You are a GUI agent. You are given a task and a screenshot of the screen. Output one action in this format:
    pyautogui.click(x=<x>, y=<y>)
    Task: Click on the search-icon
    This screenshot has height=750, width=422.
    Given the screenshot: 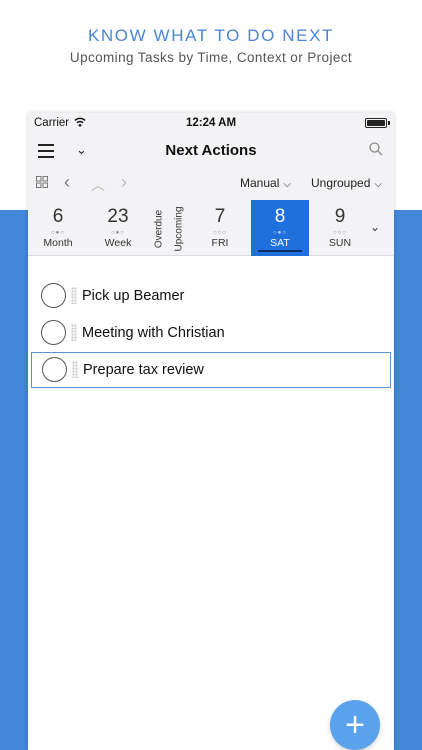 What is the action you would take?
    pyautogui.click(x=376, y=149)
    